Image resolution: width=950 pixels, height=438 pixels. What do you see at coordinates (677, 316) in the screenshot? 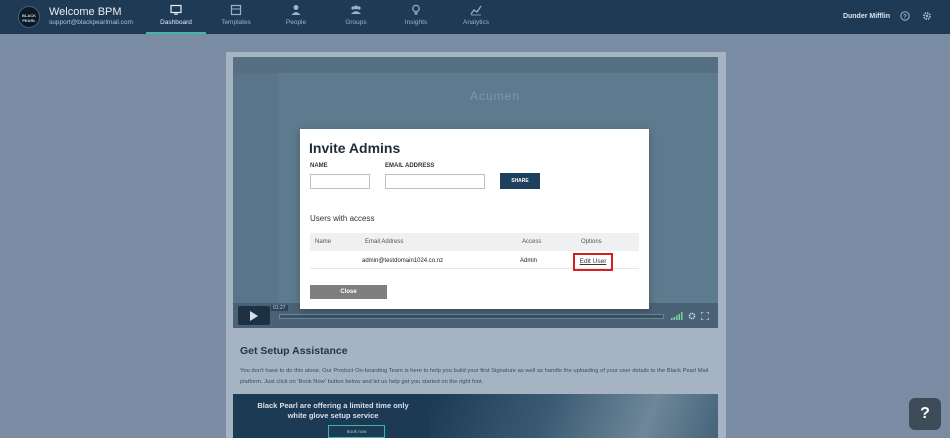
I see `volume-icon` at bounding box center [677, 316].